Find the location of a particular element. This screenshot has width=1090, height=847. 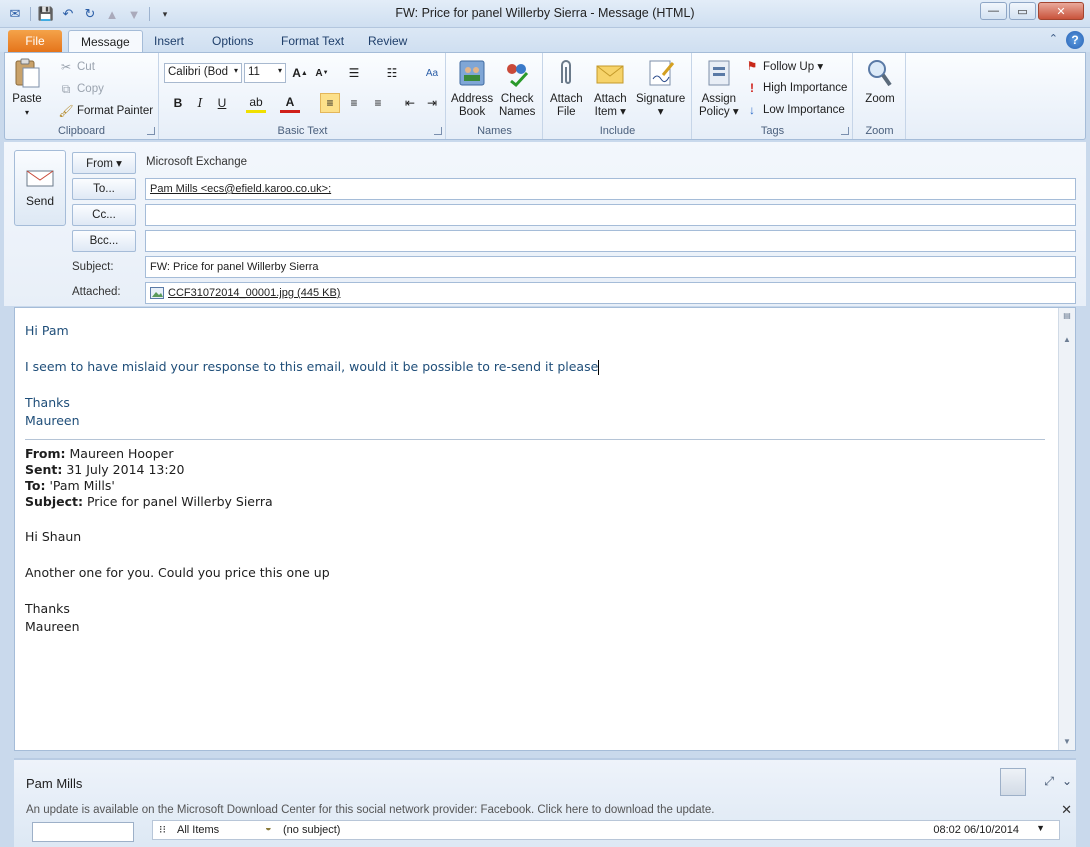

fwd-from-value: Maureen Hooper is located at coordinates (121, 453).